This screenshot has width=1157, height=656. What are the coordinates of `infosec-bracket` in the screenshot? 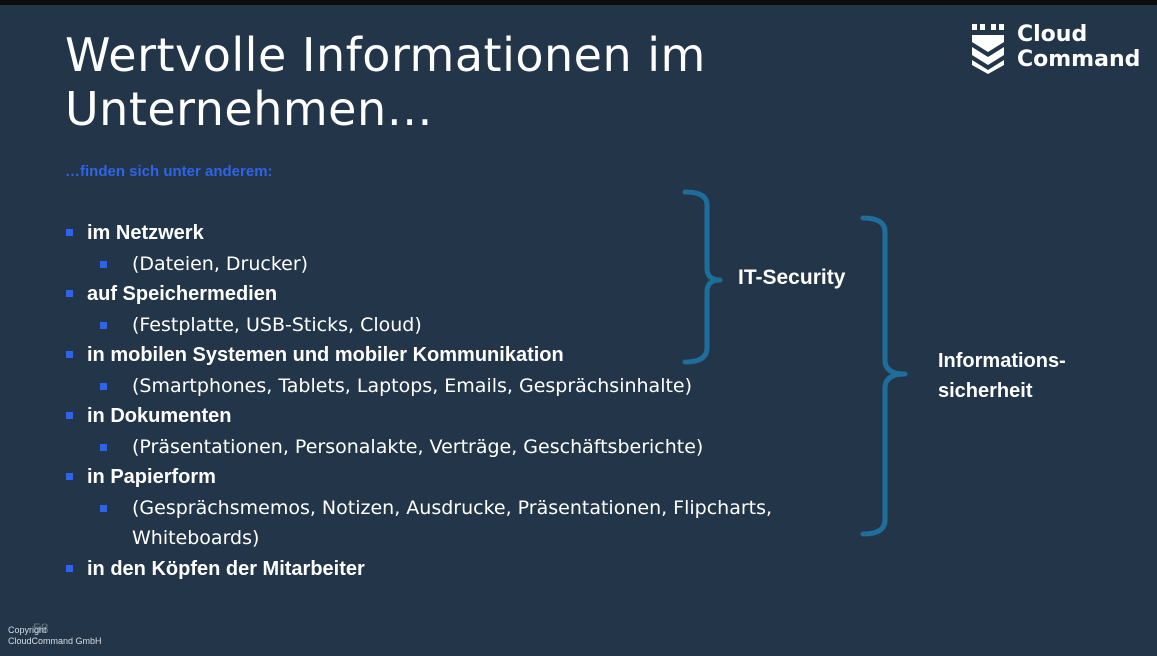 It's located at (884, 376).